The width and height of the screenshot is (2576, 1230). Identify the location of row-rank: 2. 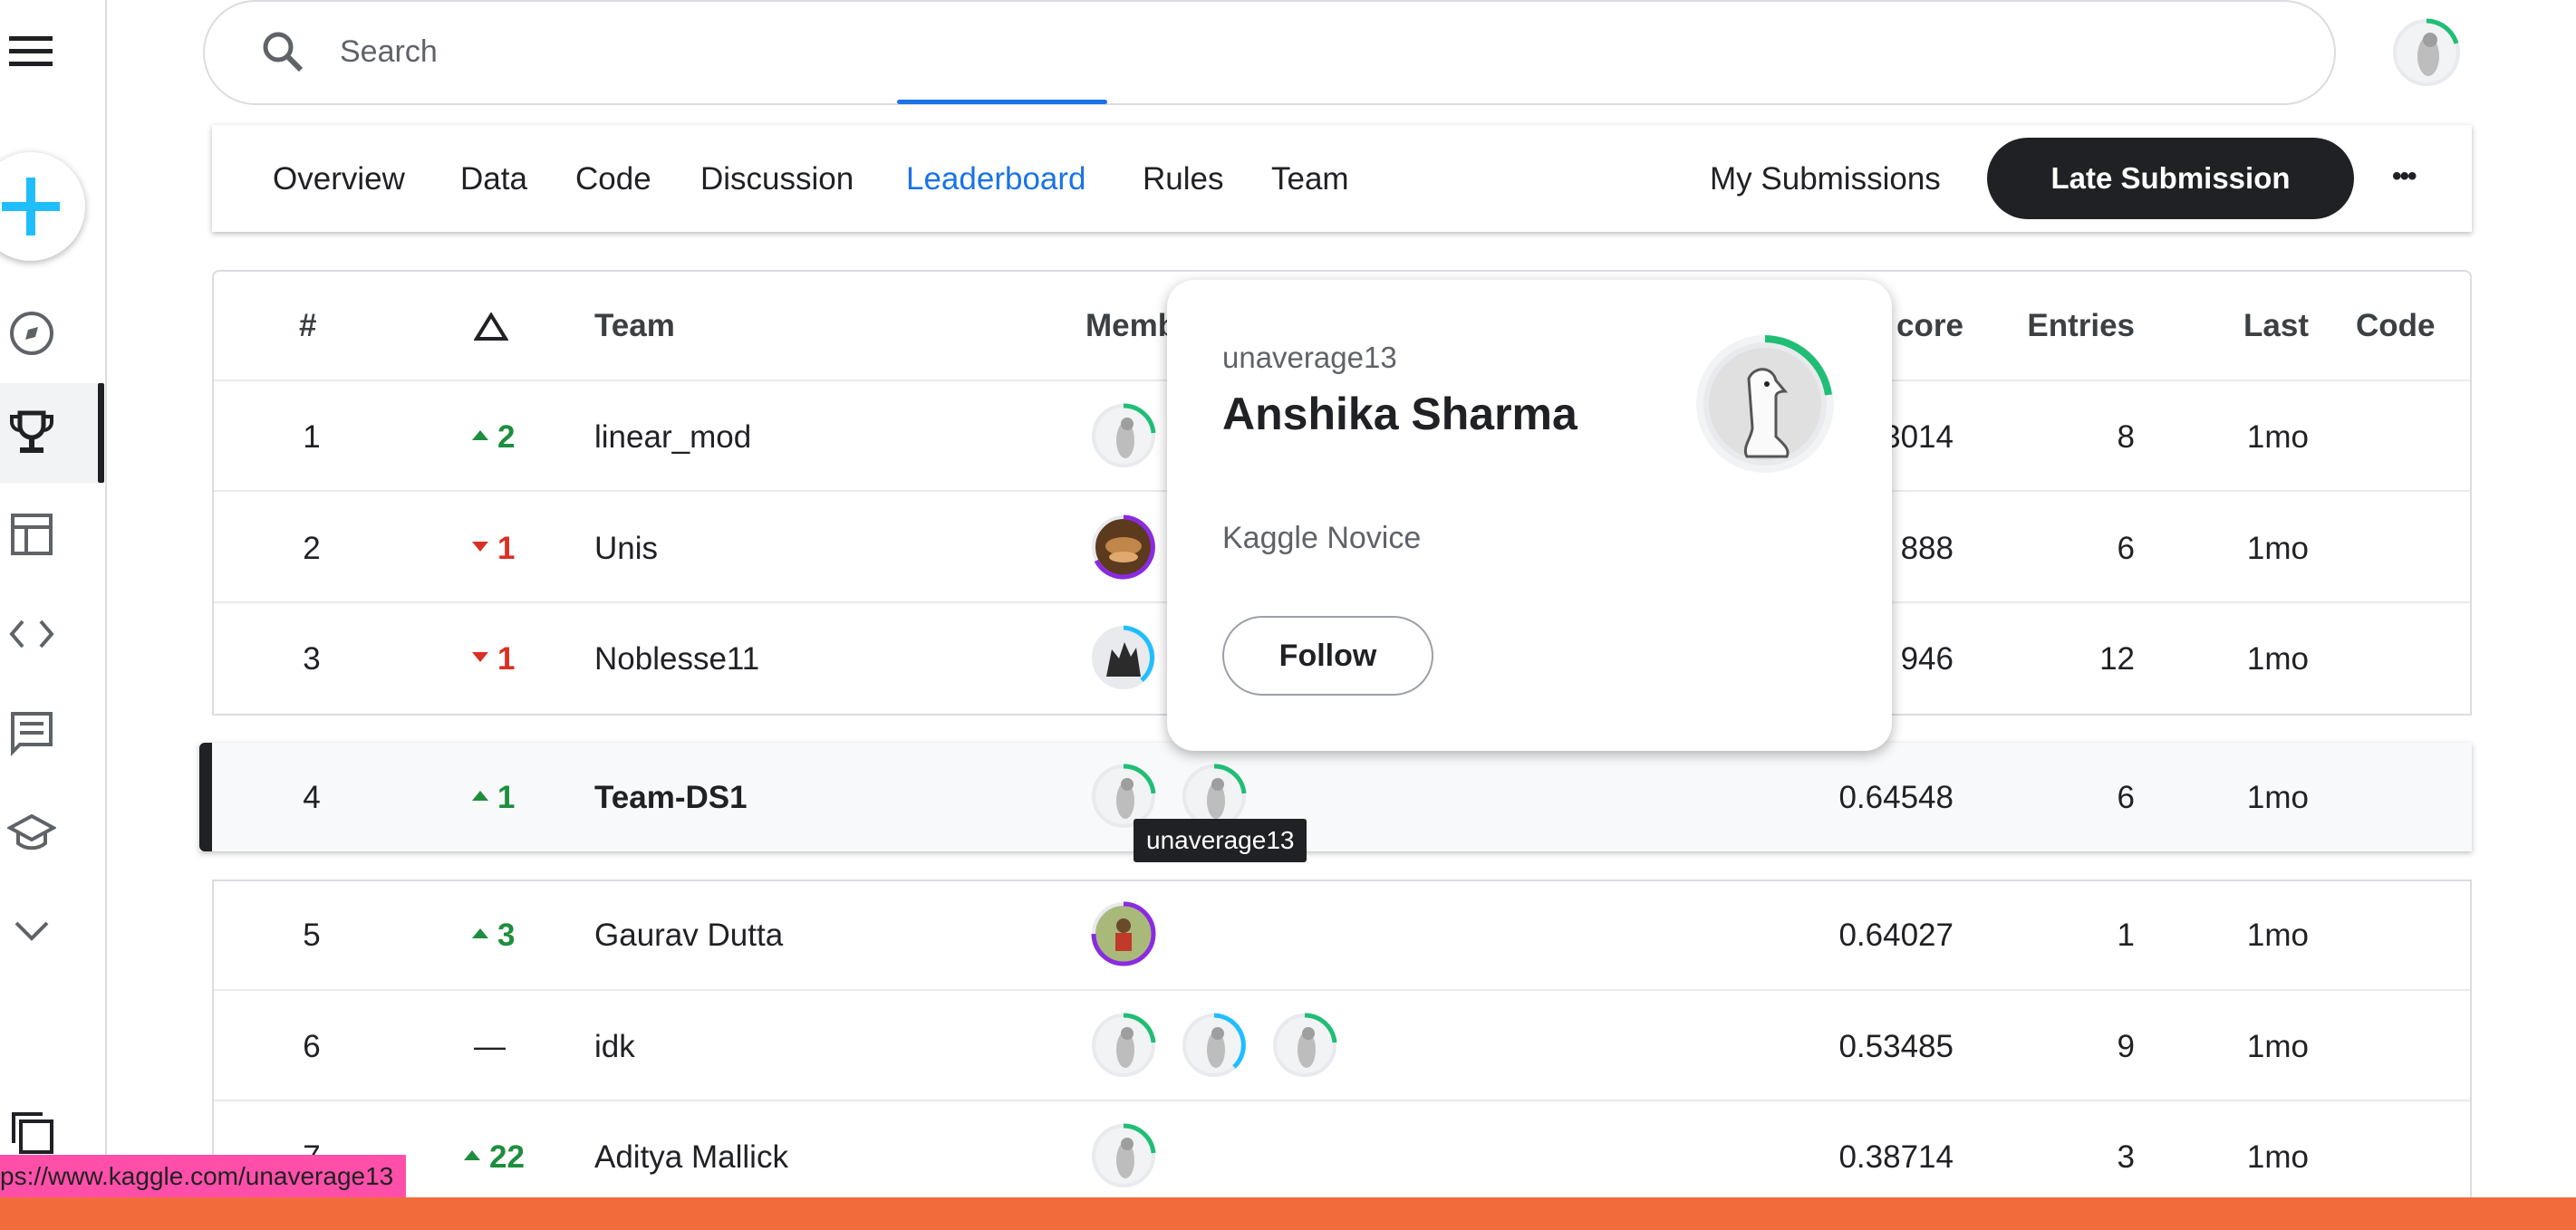
(312, 548).